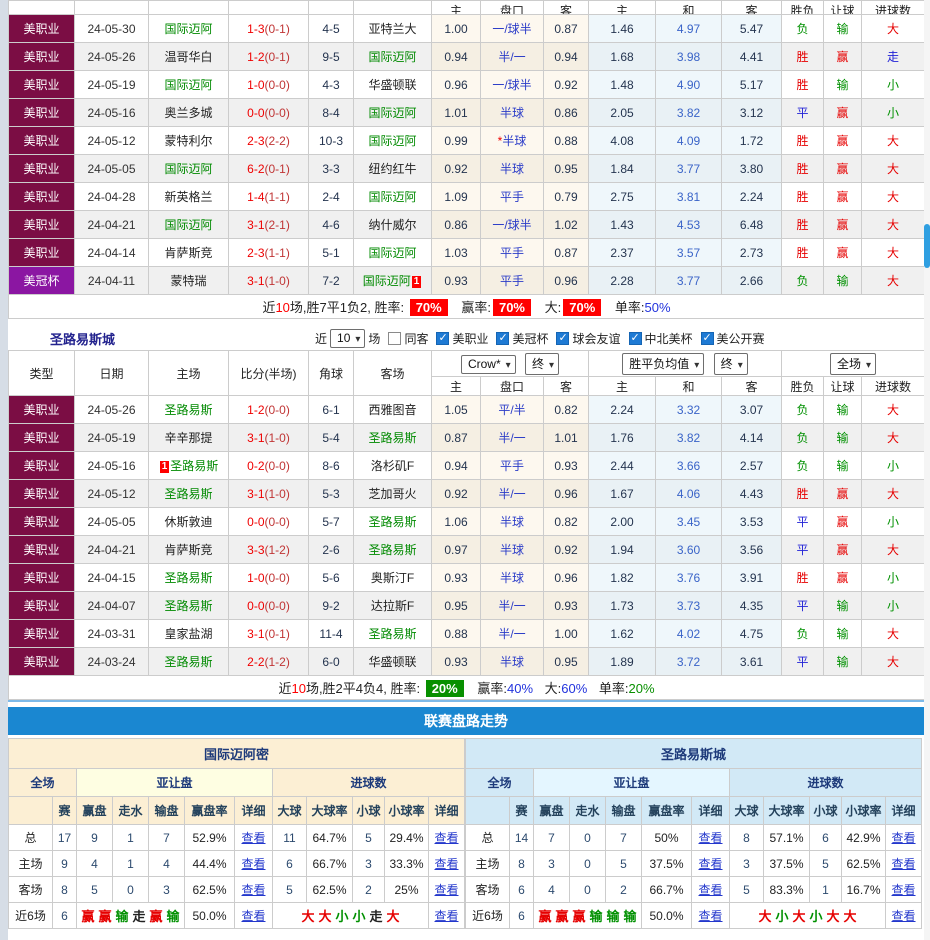 Image resolution: width=930 pixels, height=940 pixels. What do you see at coordinates (927, 470) in the screenshot?
I see `scrollbar-track` at bounding box center [927, 470].